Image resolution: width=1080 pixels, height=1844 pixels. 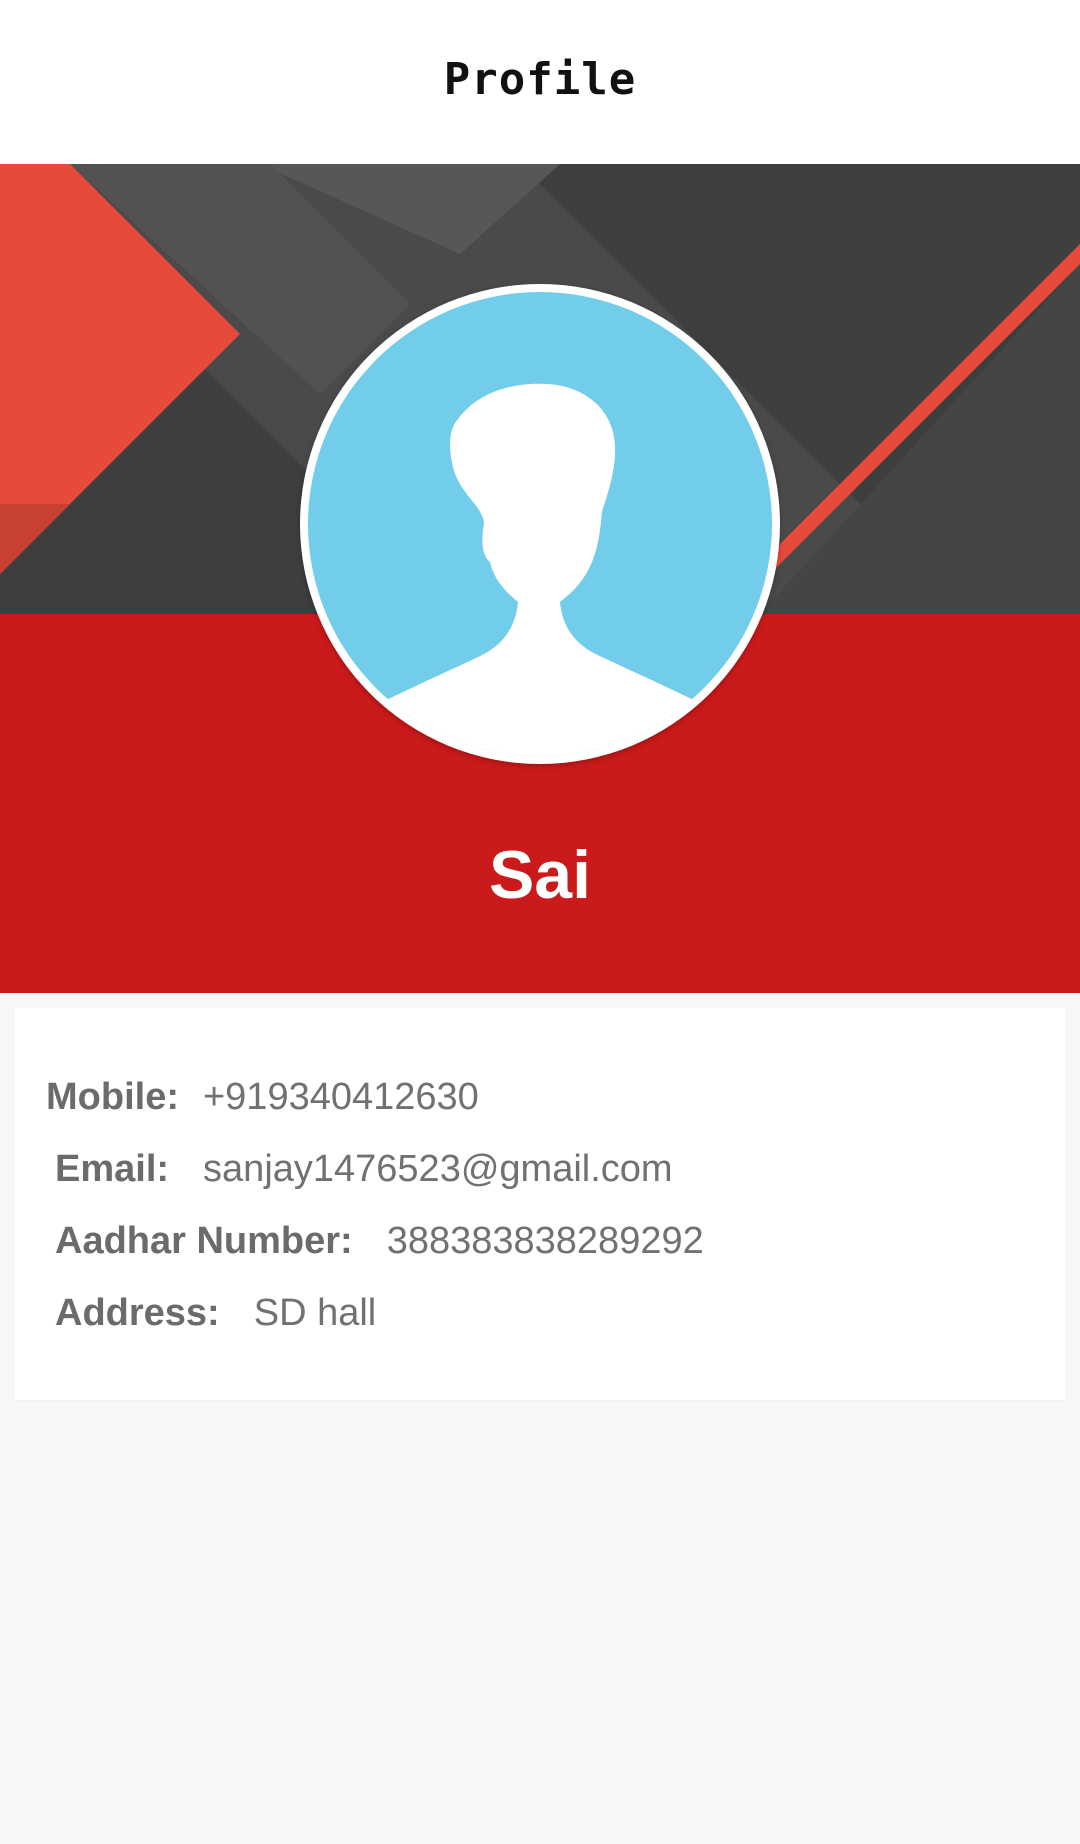 I want to click on address-row: Address: SD hall, so click(x=215, y=1313).